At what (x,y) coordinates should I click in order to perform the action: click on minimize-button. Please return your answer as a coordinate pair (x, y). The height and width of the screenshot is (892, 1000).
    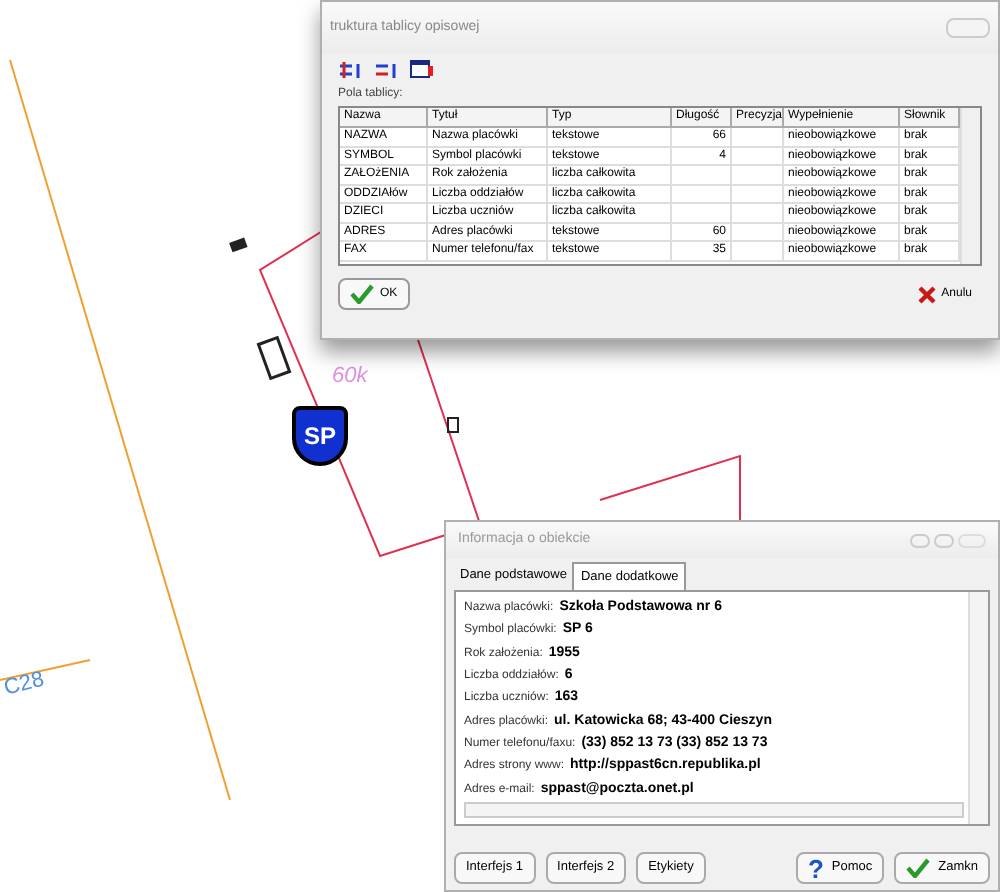
    Looking at the image, I should click on (920, 540).